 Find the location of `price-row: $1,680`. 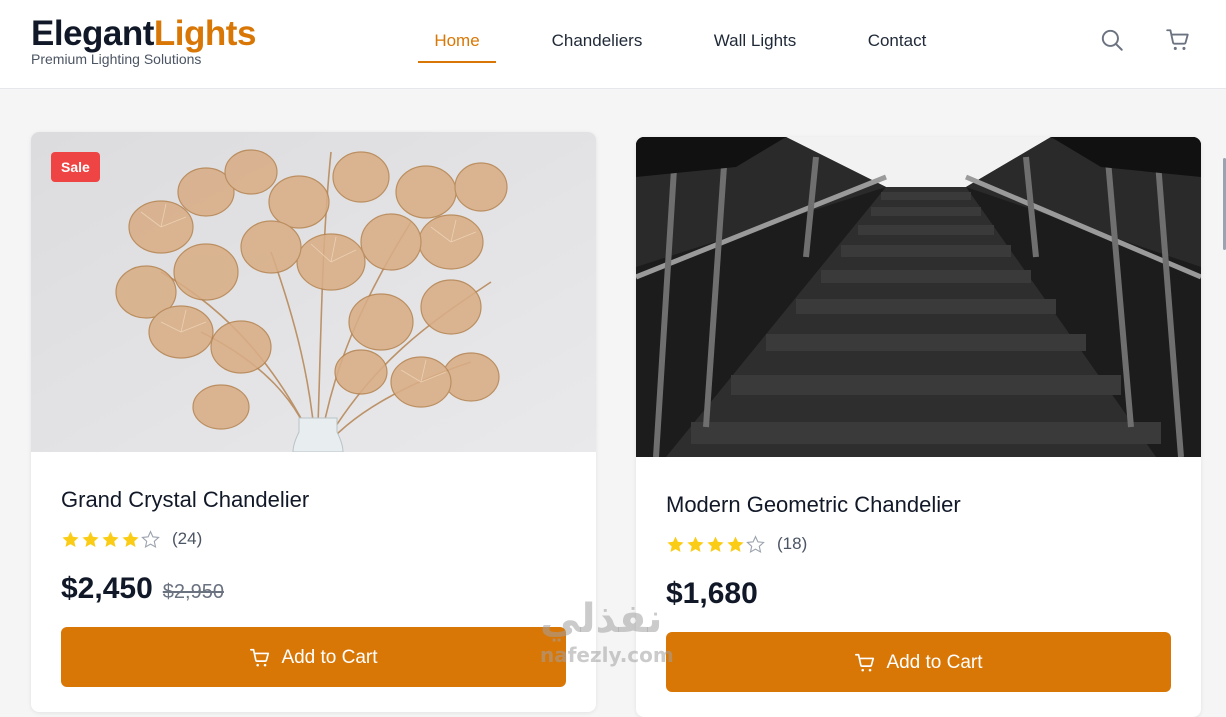

price-row: $1,680 is located at coordinates (712, 594).